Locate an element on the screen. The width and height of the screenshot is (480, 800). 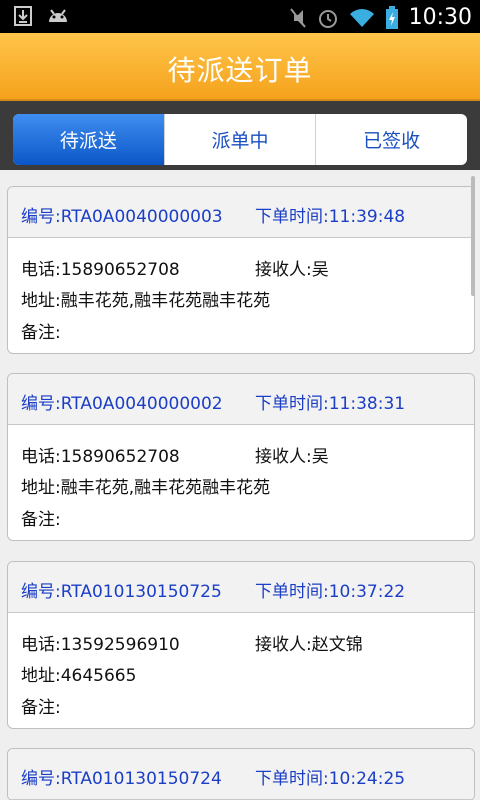
order-phone: 电话:13592596910 is located at coordinates (100, 645).